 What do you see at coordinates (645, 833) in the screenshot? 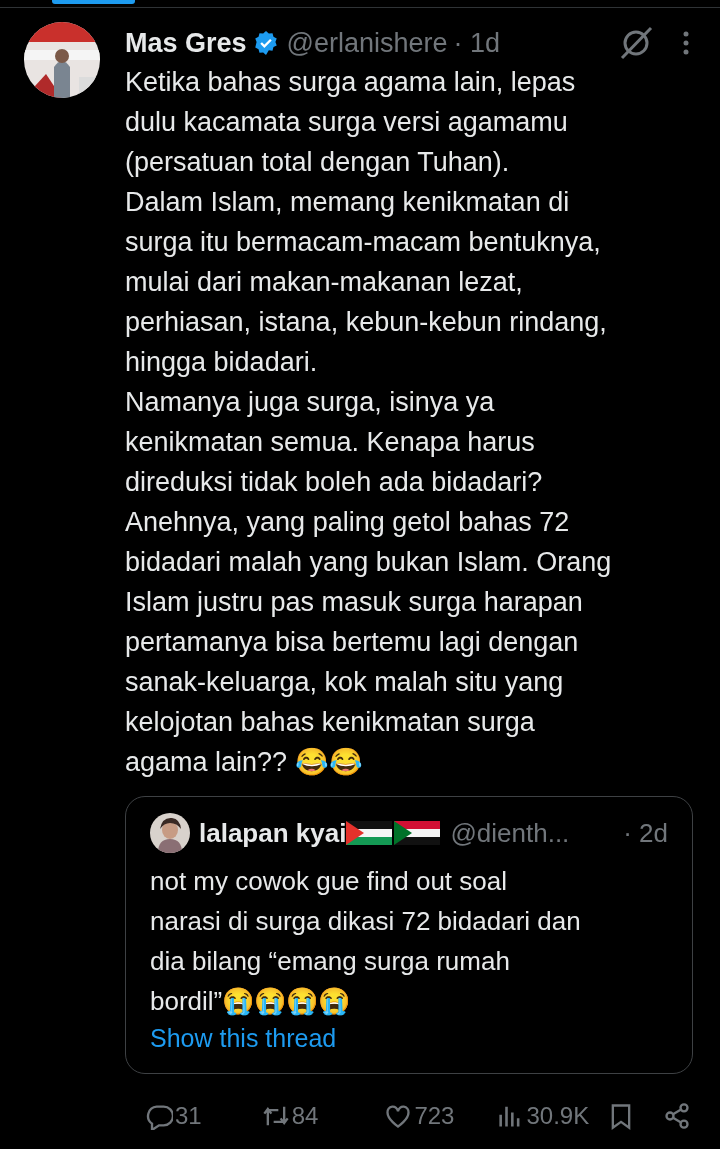
I see `quoted-post-time: · 2d` at bounding box center [645, 833].